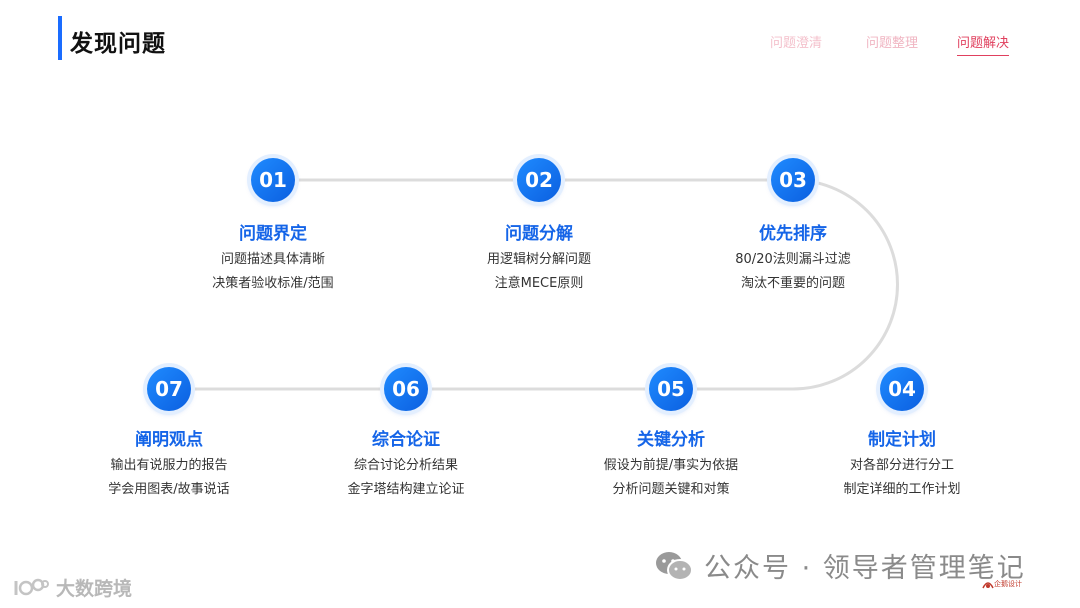 The width and height of the screenshot is (1080, 608). Describe the element at coordinates (539, 180) in the screenshot. I see `step-2-number-badge: 02` at that location.